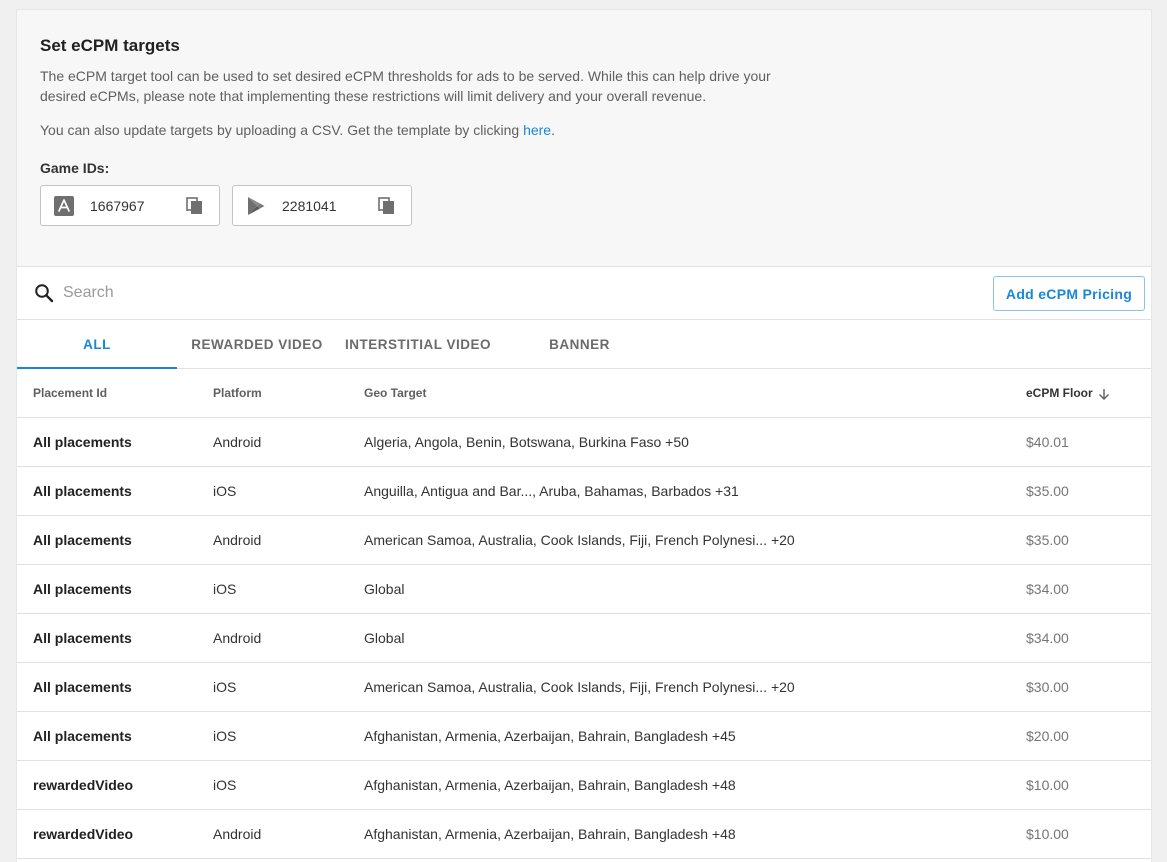  I want to click on game-id-ios: 1667967, so click(130, 205).